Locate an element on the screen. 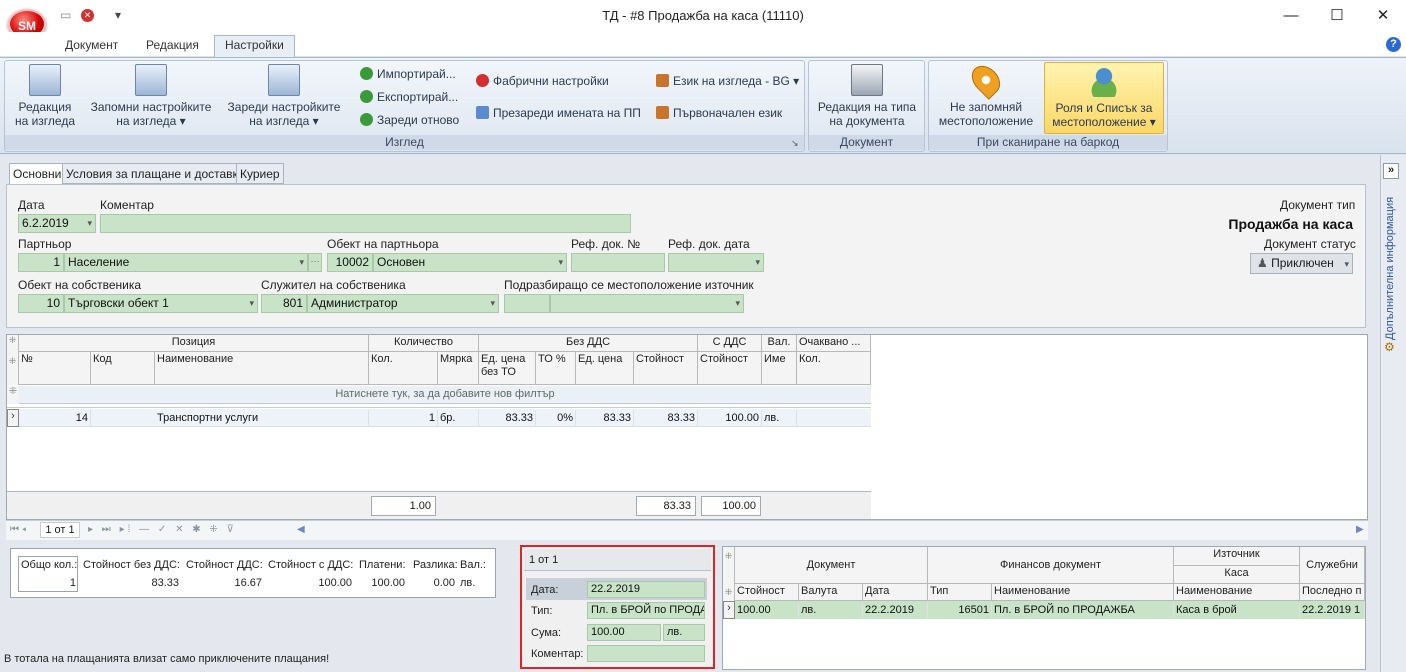 The height and width of the screenshot is (672, 1406). pcell-date: 22.2.2019 is located at coordinates (895, 610).